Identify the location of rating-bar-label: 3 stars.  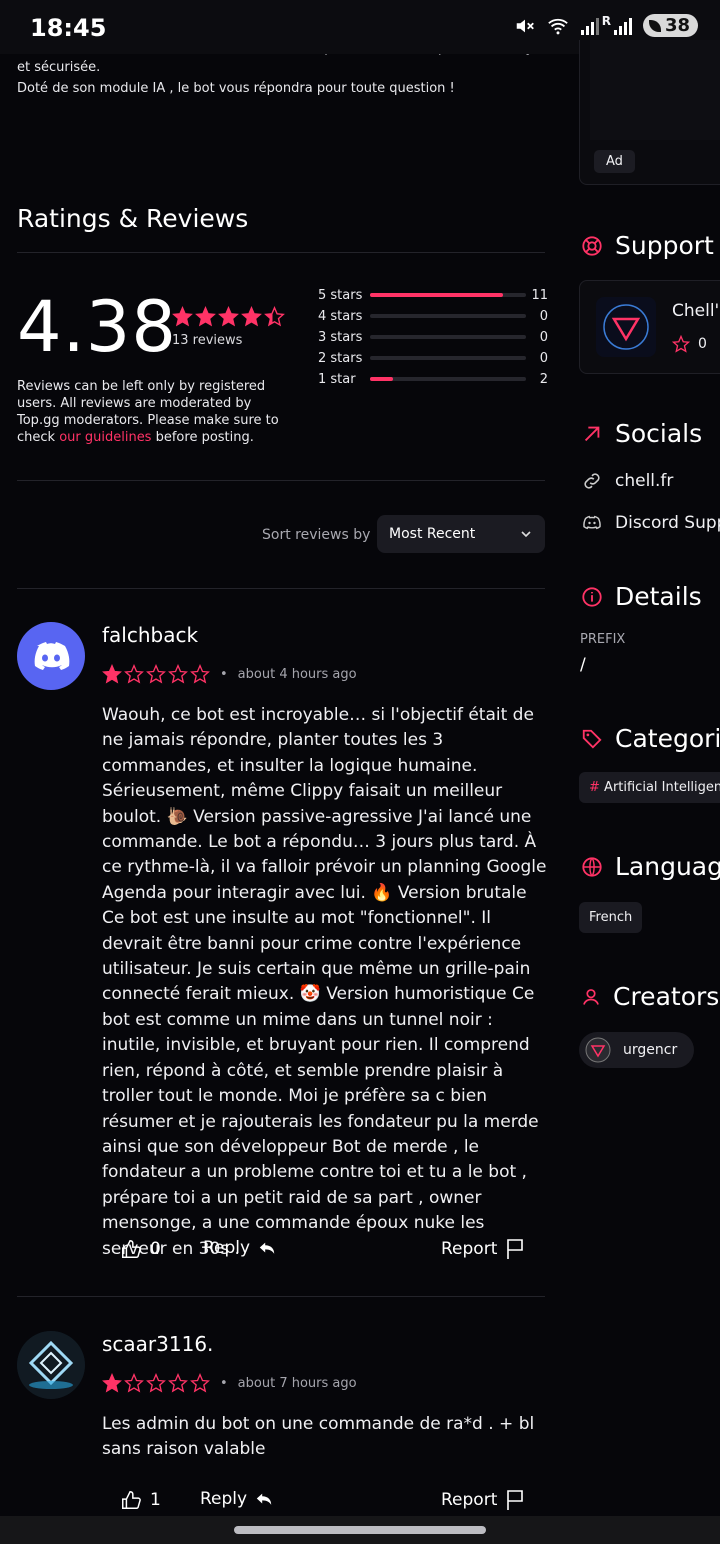
(340, 337).